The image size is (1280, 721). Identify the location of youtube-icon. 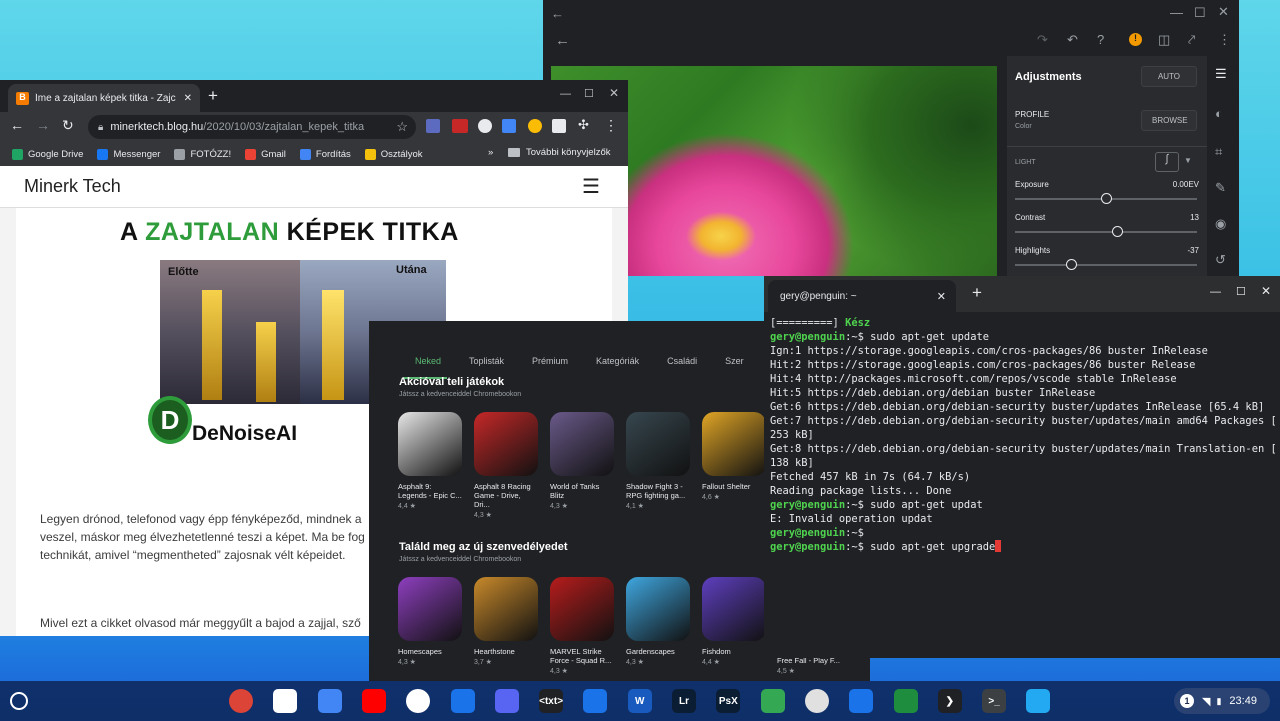
(373, 701).